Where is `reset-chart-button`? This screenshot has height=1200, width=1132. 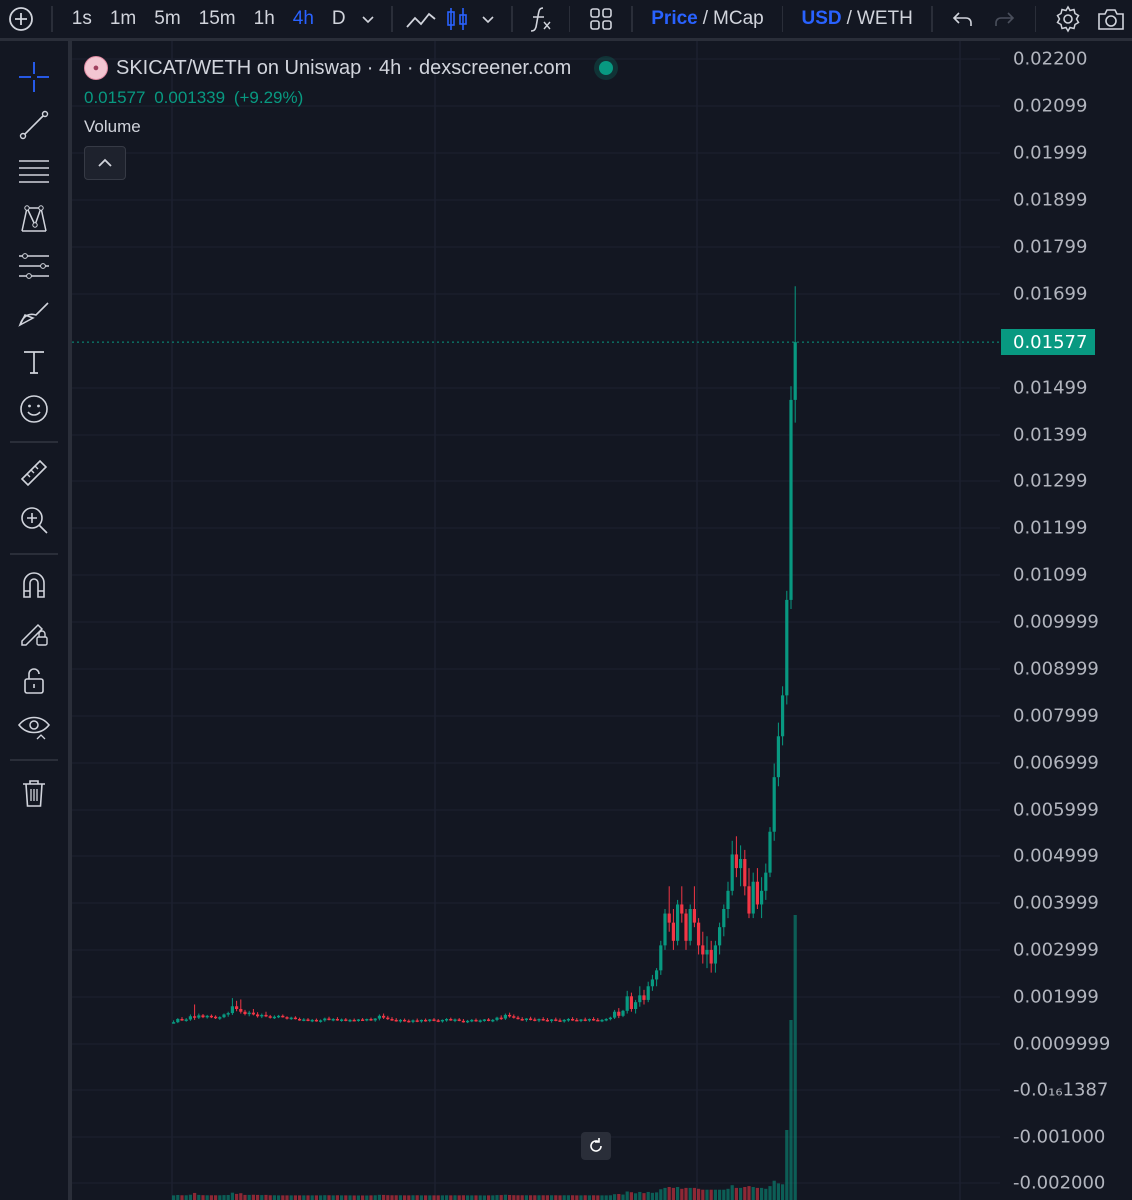 reset-chart-button is located at coordinates (596, 1146).